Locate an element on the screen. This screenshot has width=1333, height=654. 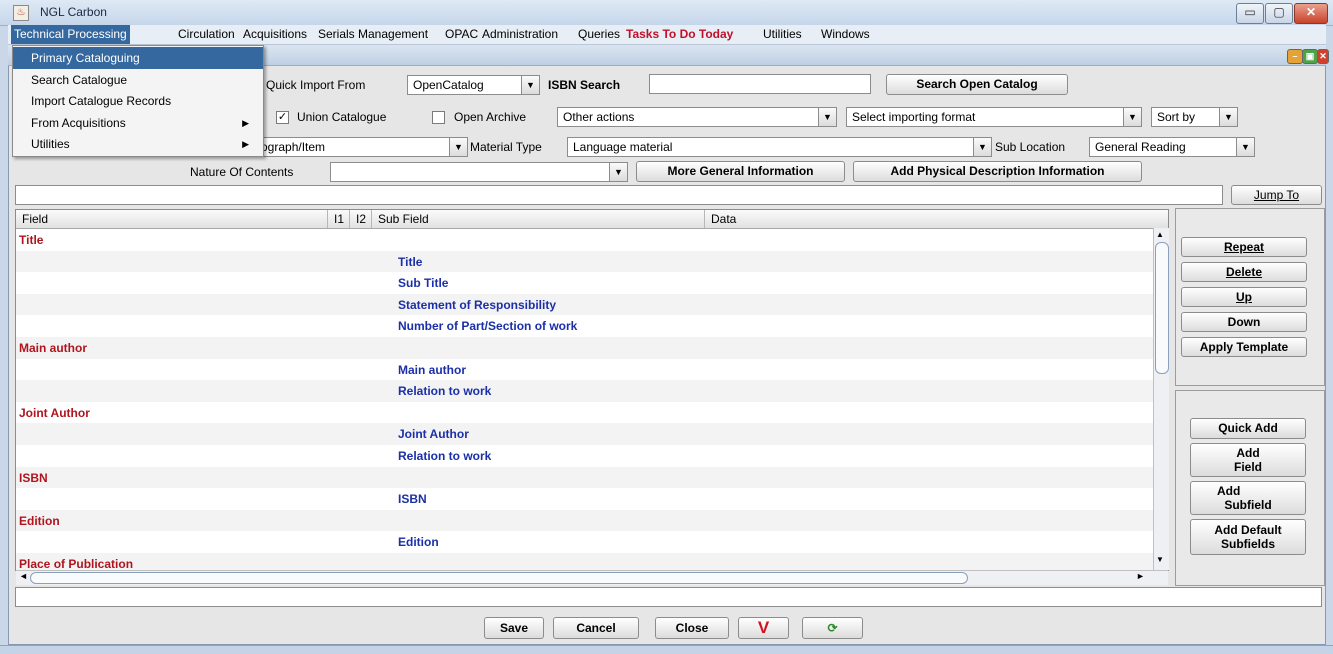
menu-item-label: Primary Cataloguing is located at coordinates (85, 58).